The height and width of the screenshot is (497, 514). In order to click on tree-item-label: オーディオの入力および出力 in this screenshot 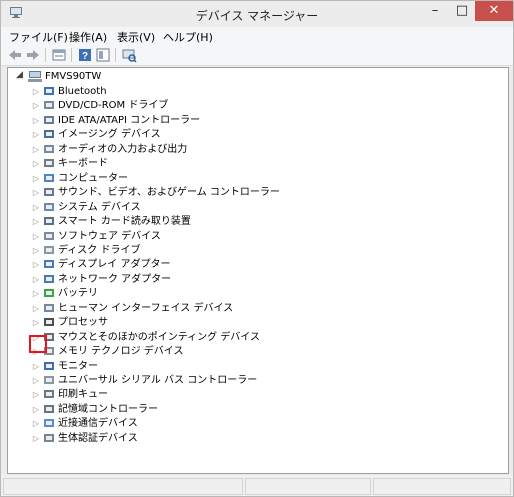, I will do `click(123, 149)`.